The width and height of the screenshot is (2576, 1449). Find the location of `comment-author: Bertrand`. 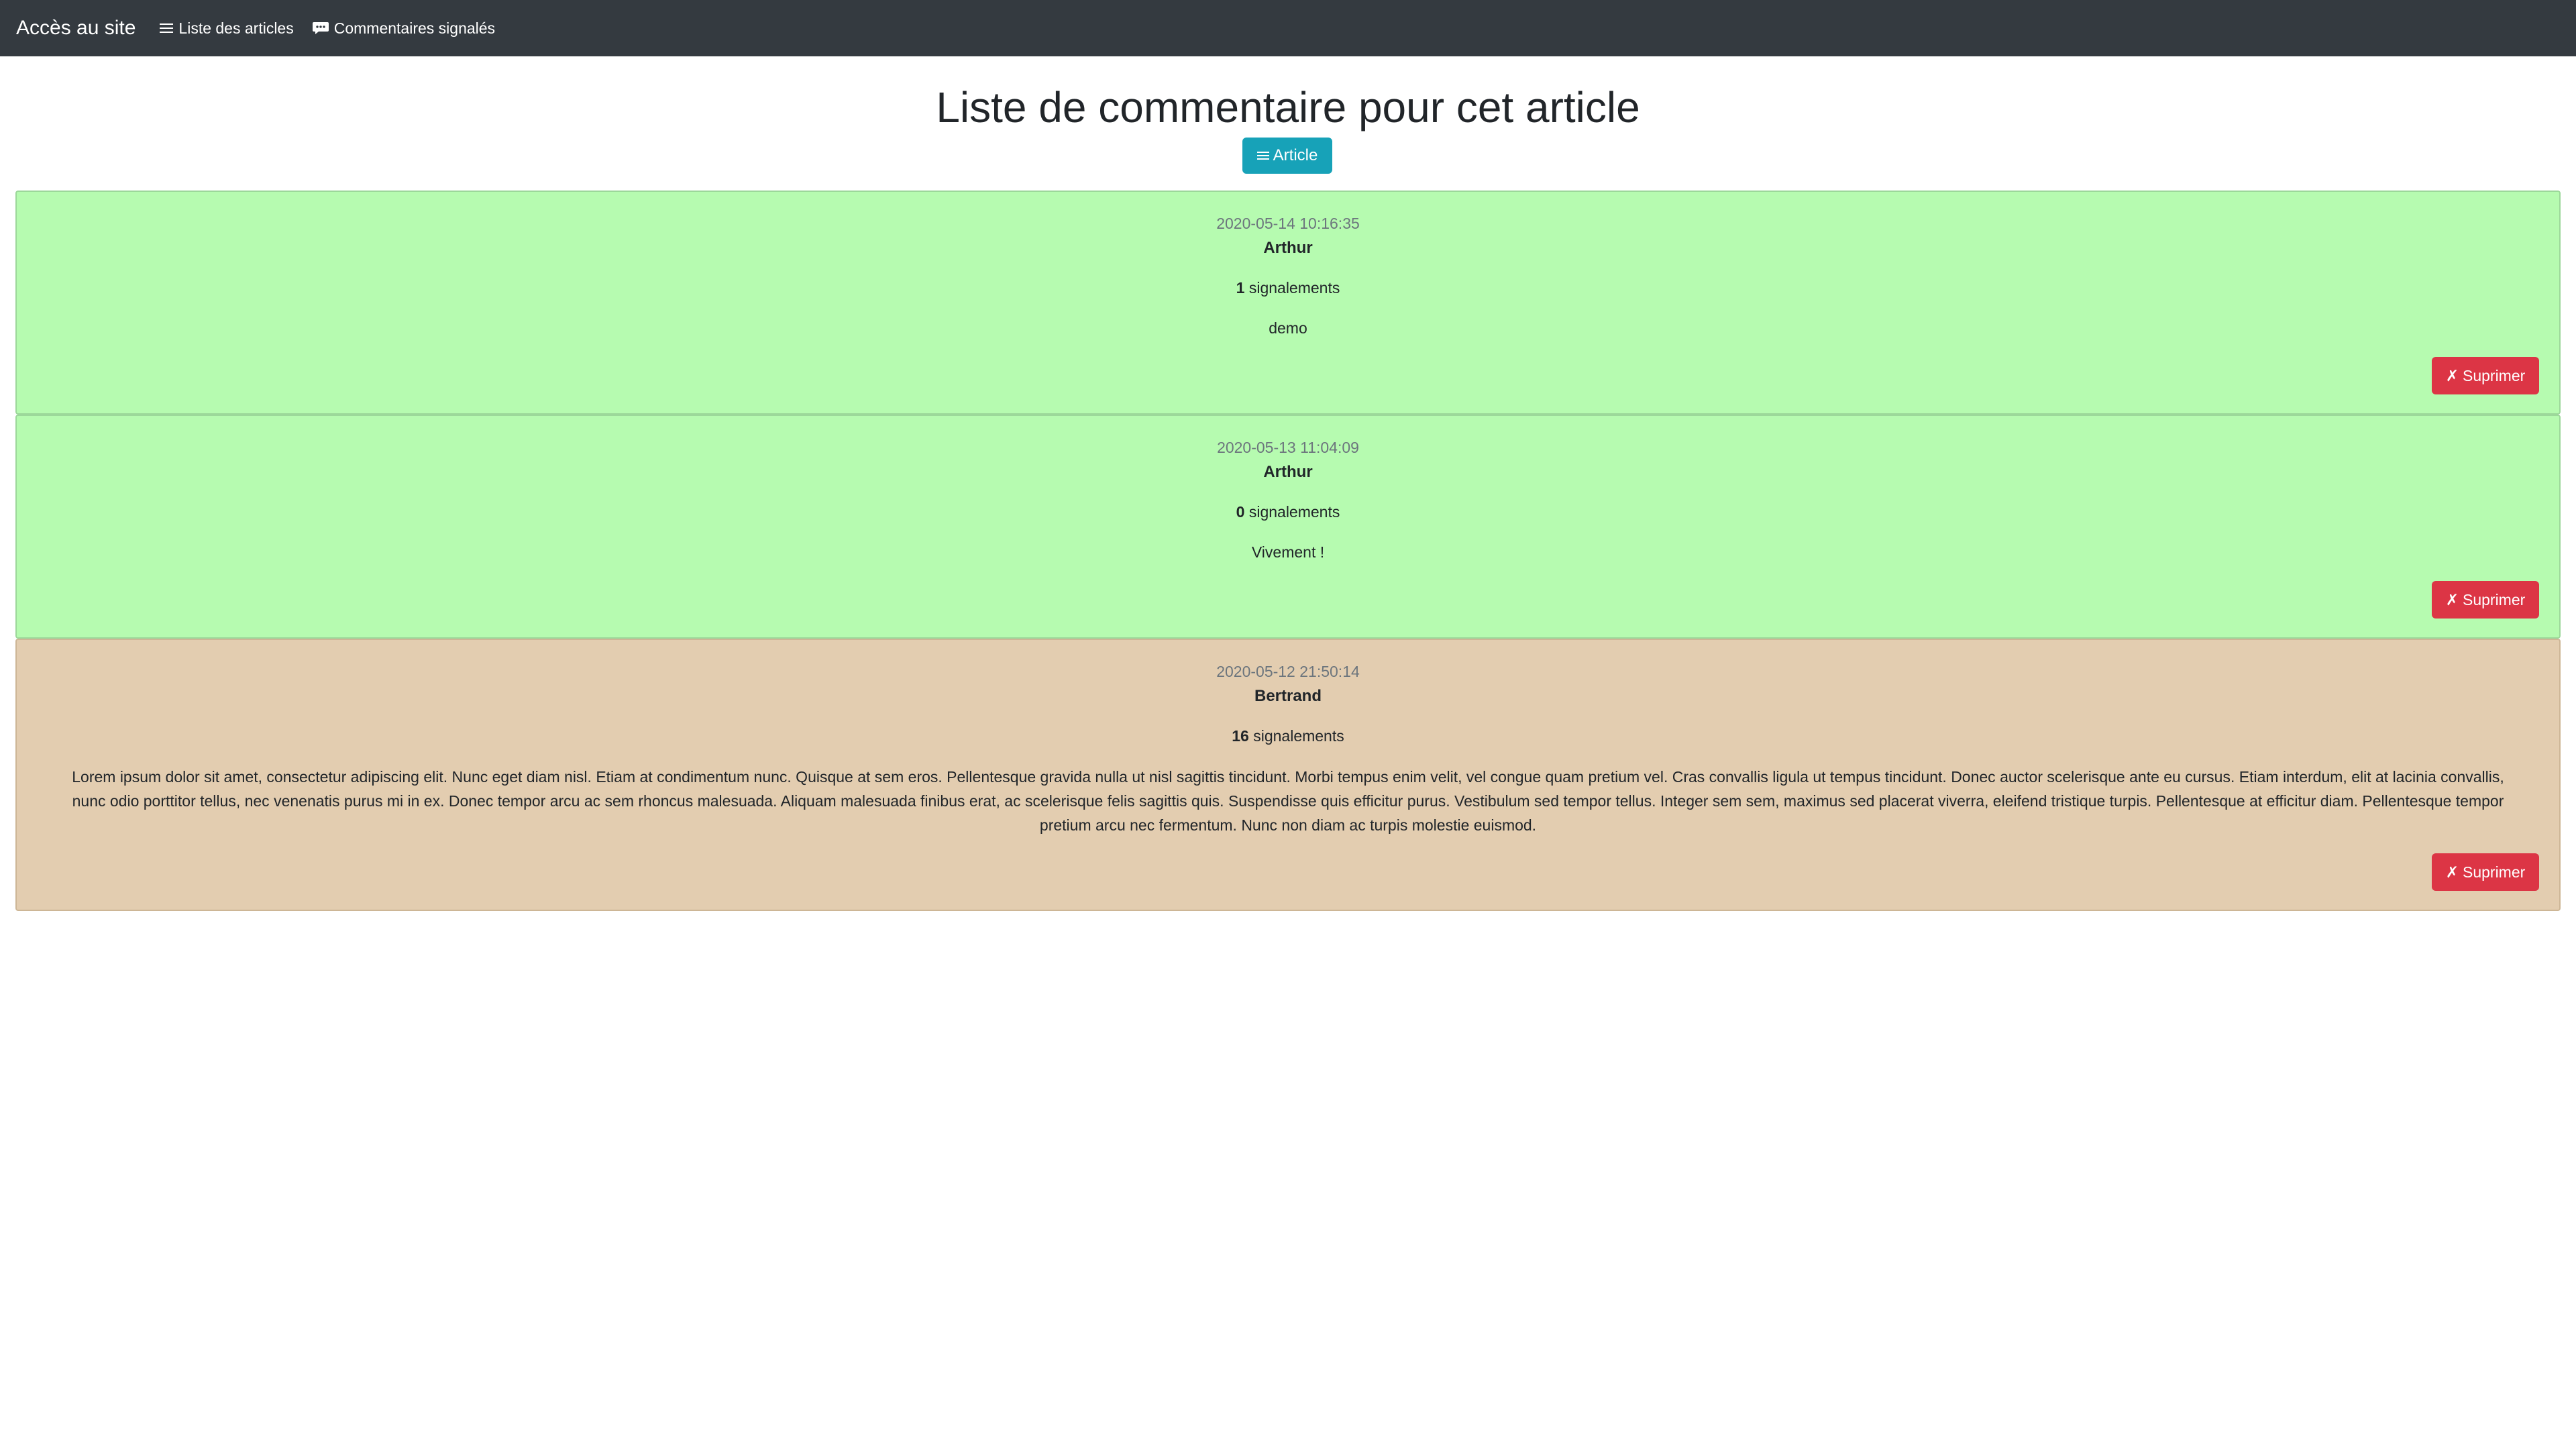

comment-author: Bertrand is located at coordinates (1288, 696).